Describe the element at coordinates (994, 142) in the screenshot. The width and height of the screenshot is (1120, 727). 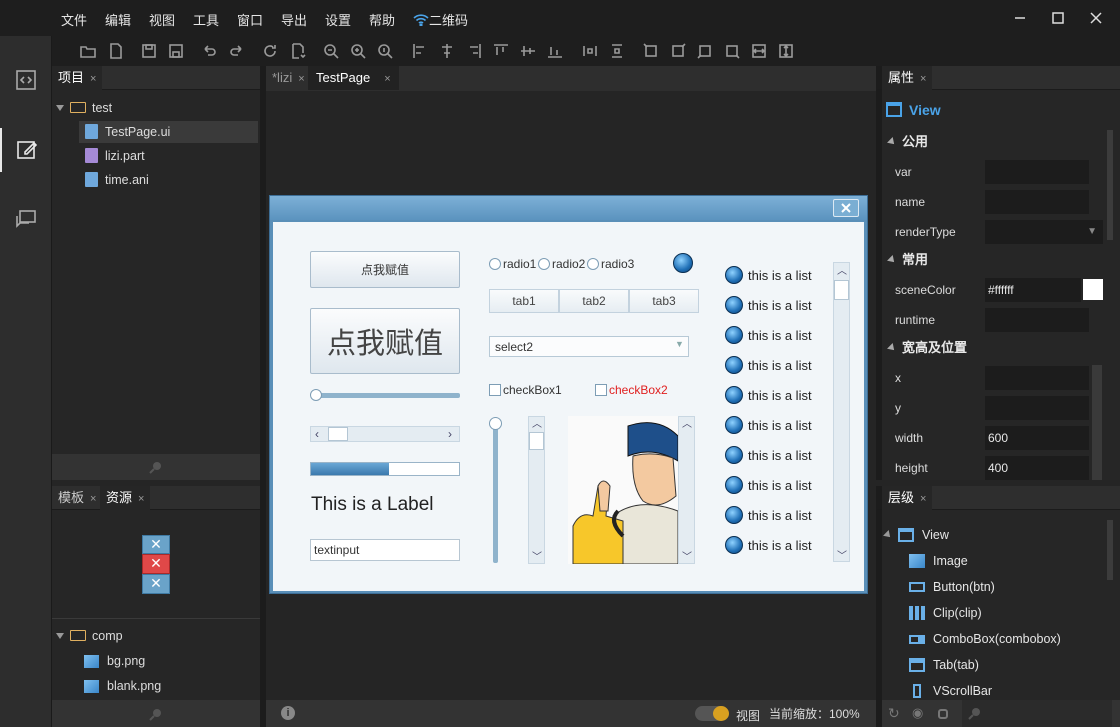
I see `section-common: 公用` at that location.